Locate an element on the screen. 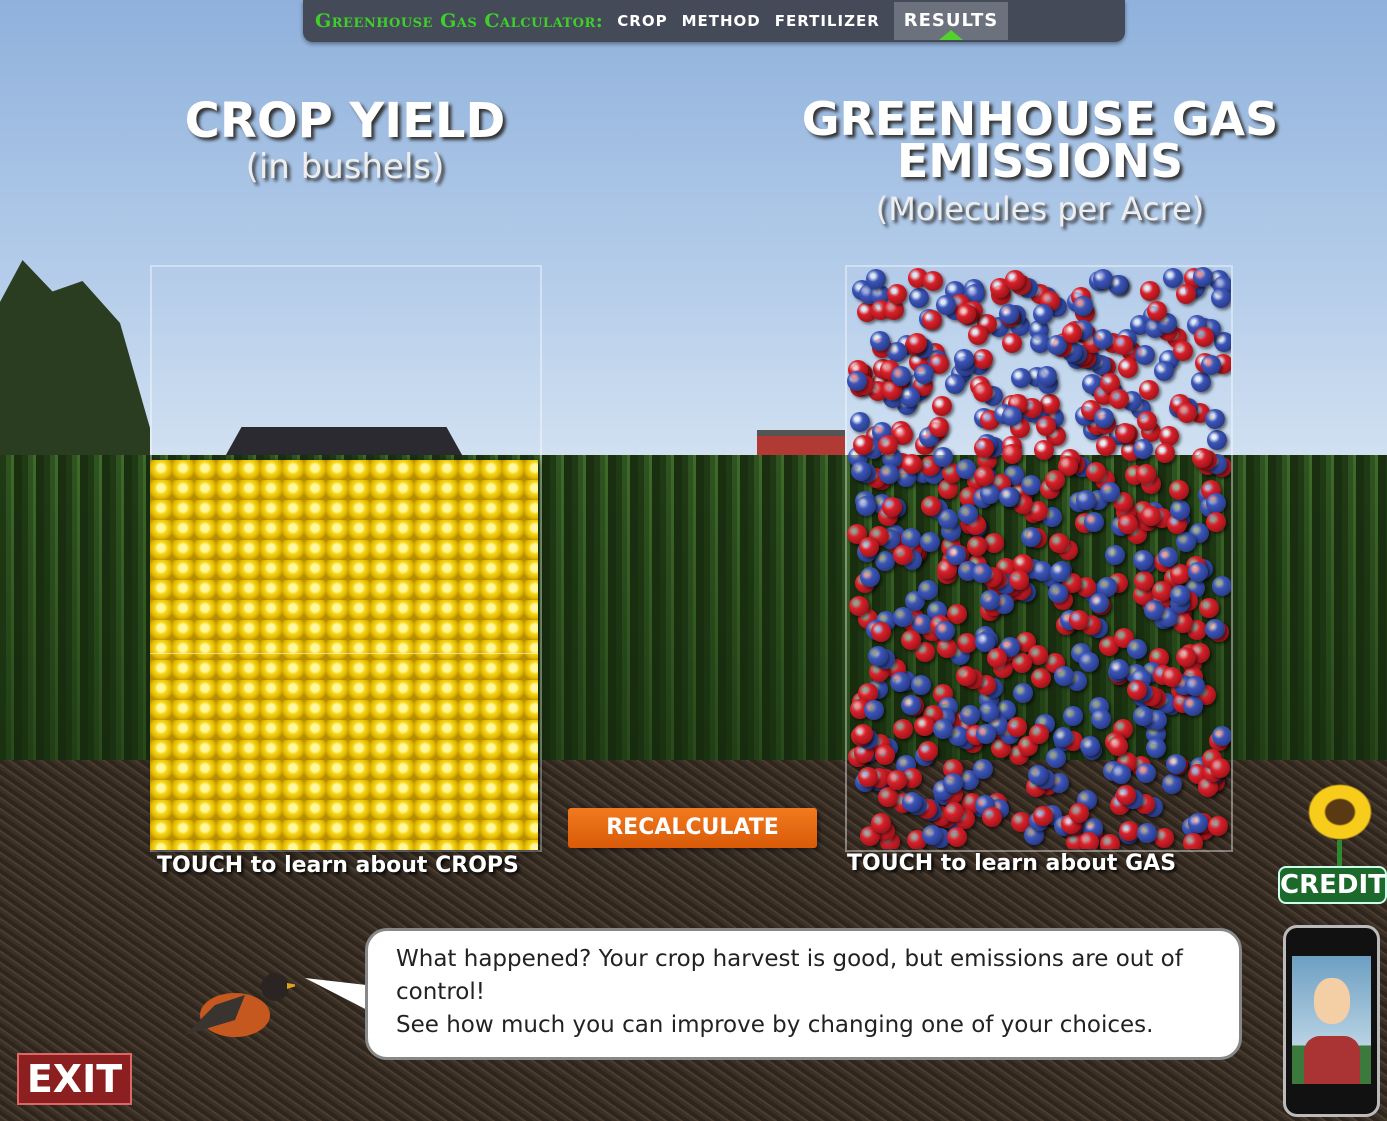 Image resolution: width=1387 pixels, height=1121 pixels. crop-yield-subtitle: (in bushels) is located at coordinates (345, 167).